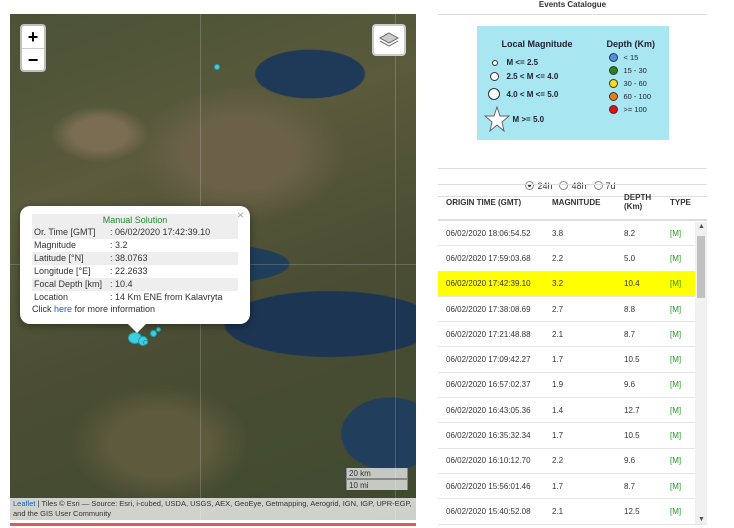 The height and width of the screenshot is (528, 734). Describe the element at coordinates (632, 511) in the screenshot. I see `cell-depth: 12.5` at that location.